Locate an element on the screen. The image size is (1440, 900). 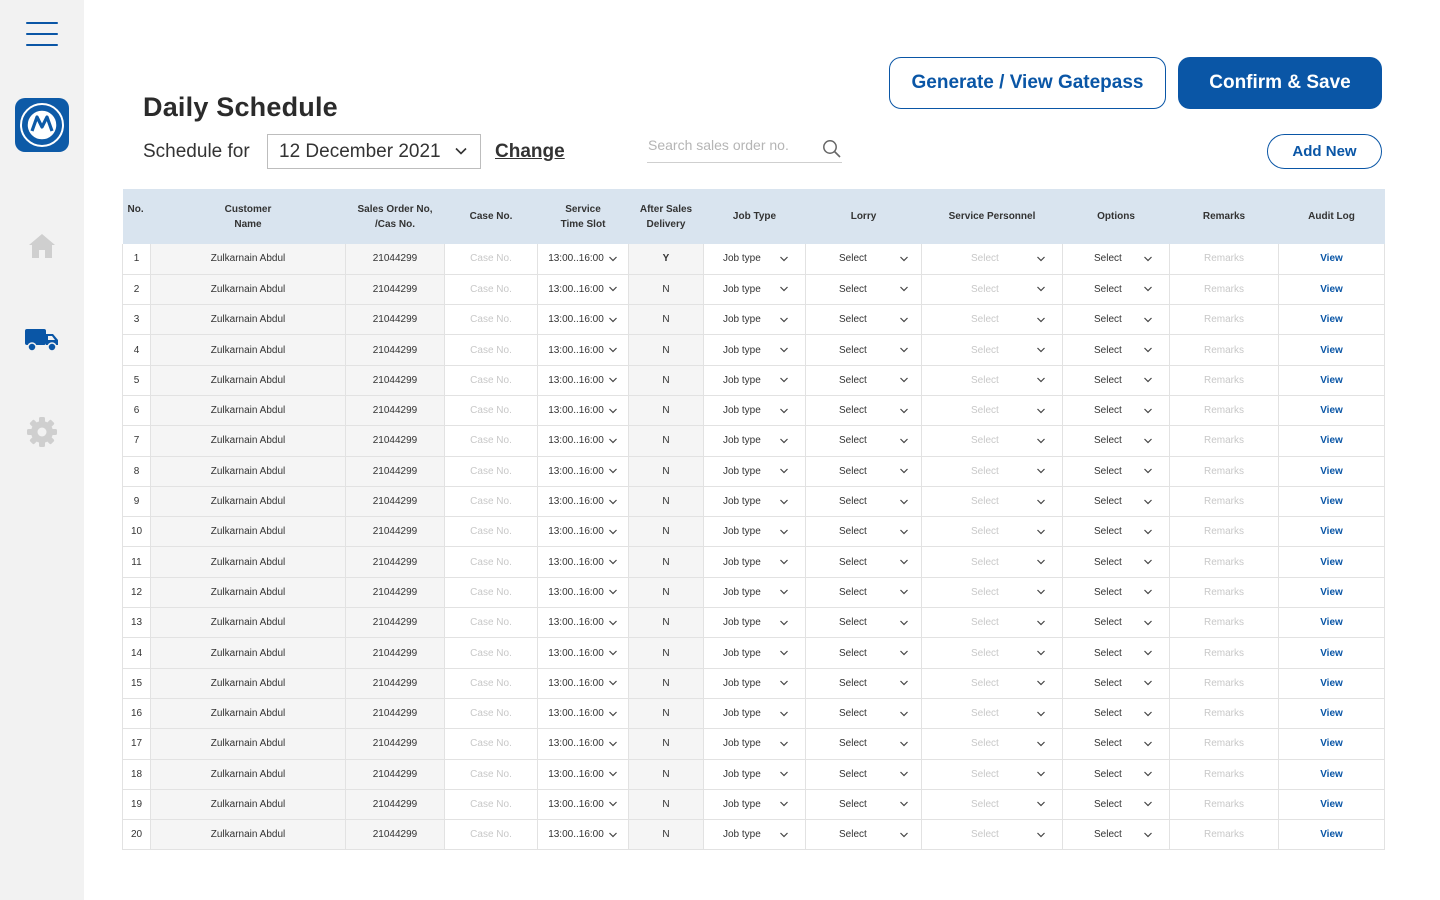
menu-icon is located at coordinates (42, 34).